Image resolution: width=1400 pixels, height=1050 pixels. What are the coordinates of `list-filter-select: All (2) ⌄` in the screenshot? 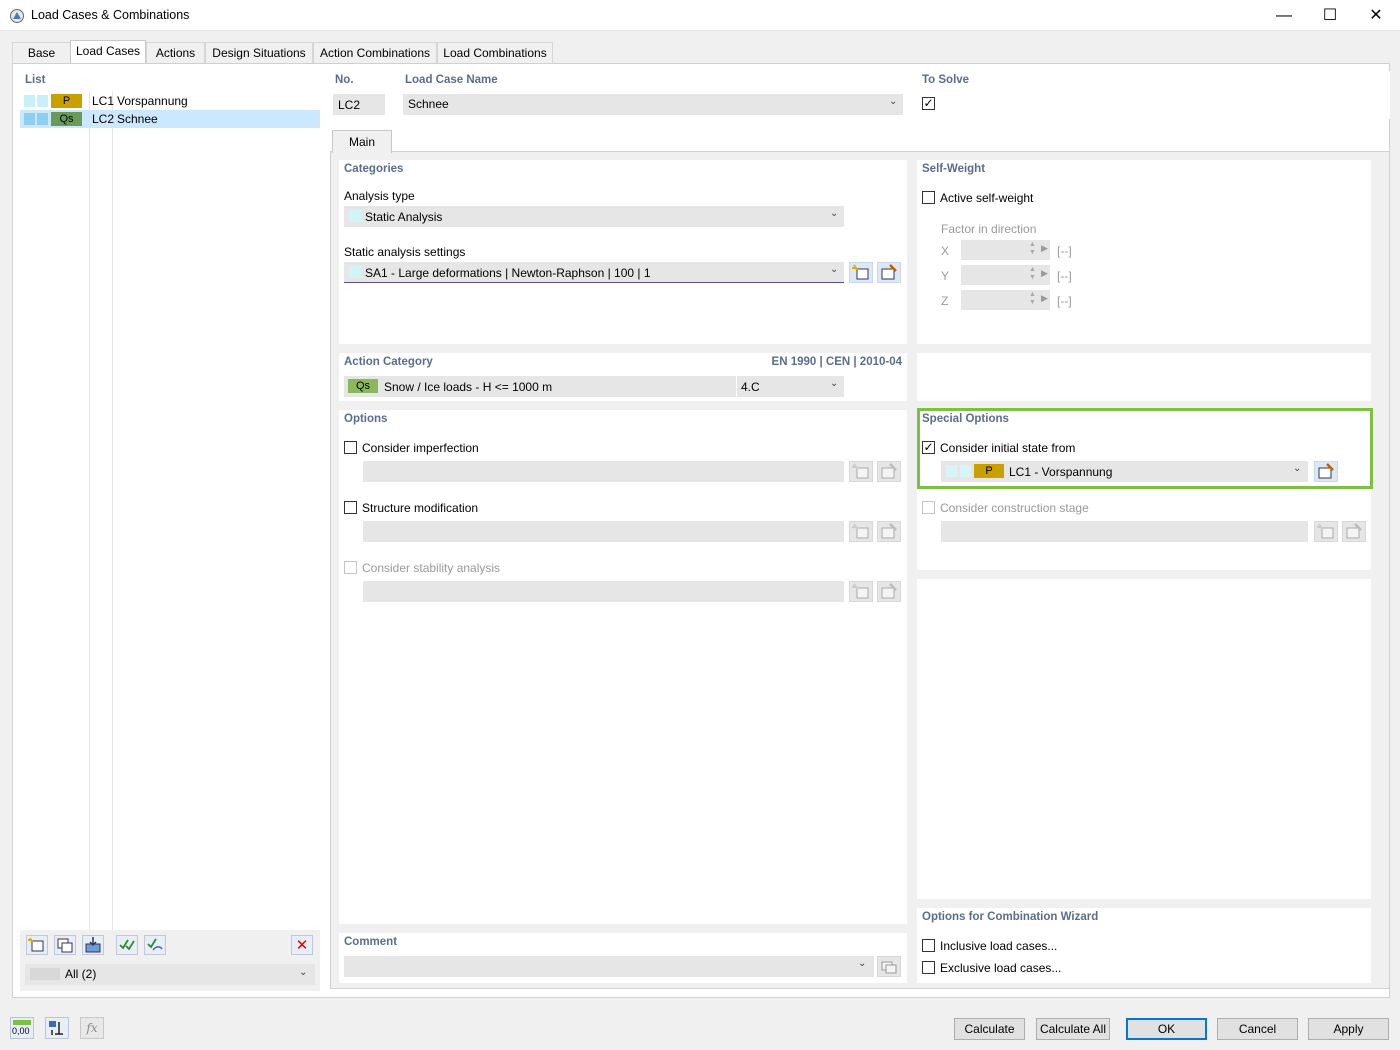 It's located at (170, 974).